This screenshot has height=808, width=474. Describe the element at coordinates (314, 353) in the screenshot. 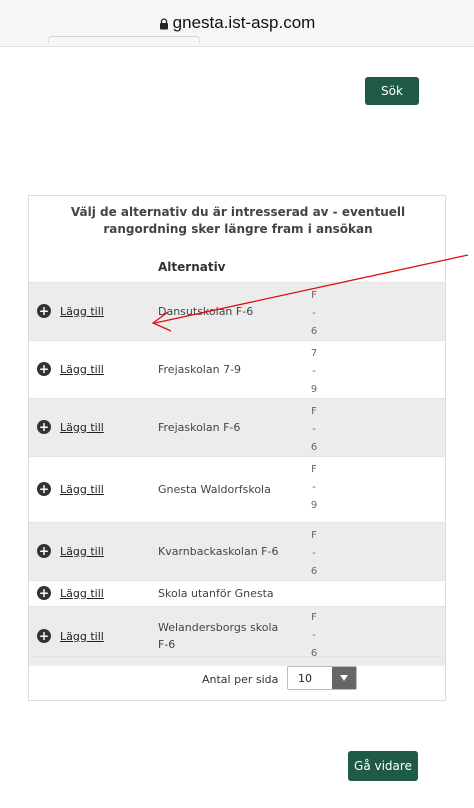

I see `grade-range-part: 7` at that location.